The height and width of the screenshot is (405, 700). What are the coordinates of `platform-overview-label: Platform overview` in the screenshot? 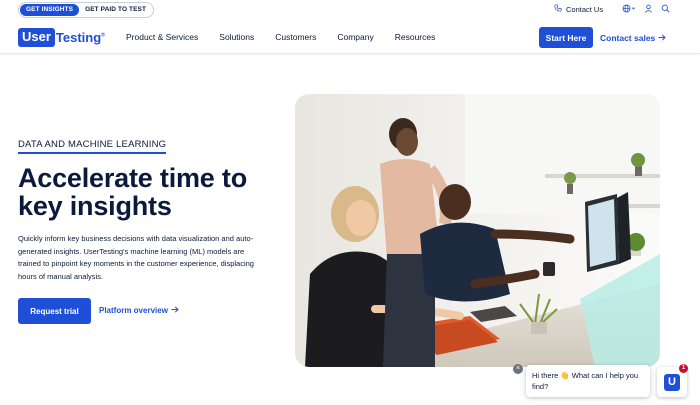 It's located at (133, 310).